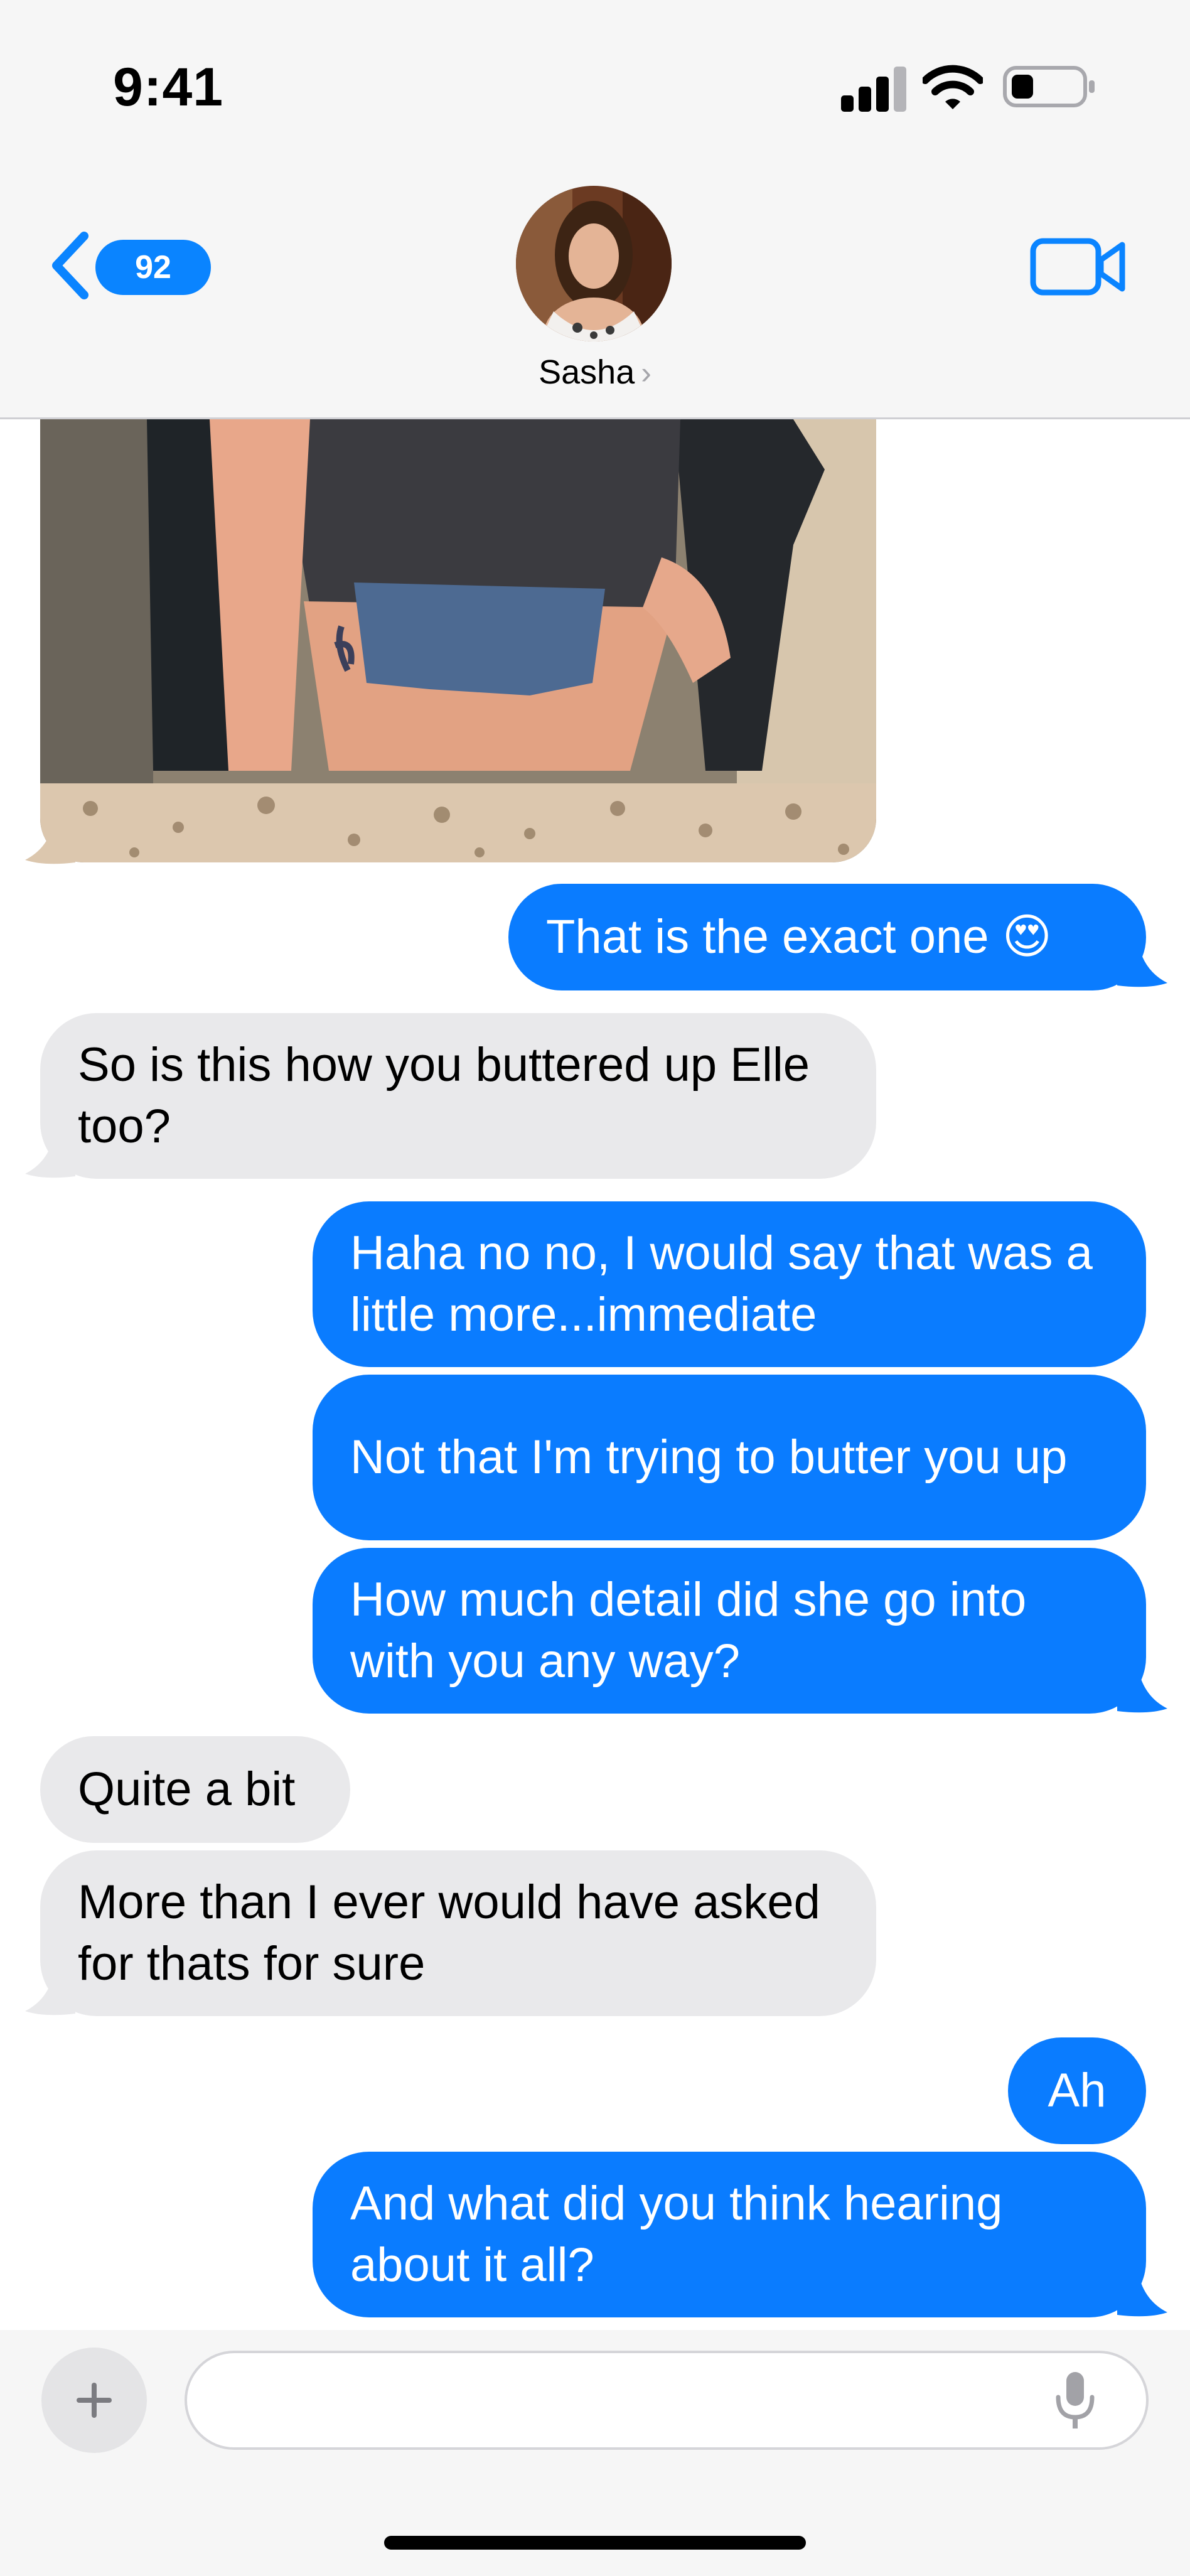 The image size is (1190, 2576). What do you see at coordinates (953, 87) in the screenshot?
I see `wifi-icon` at bounding box center [953, 87].